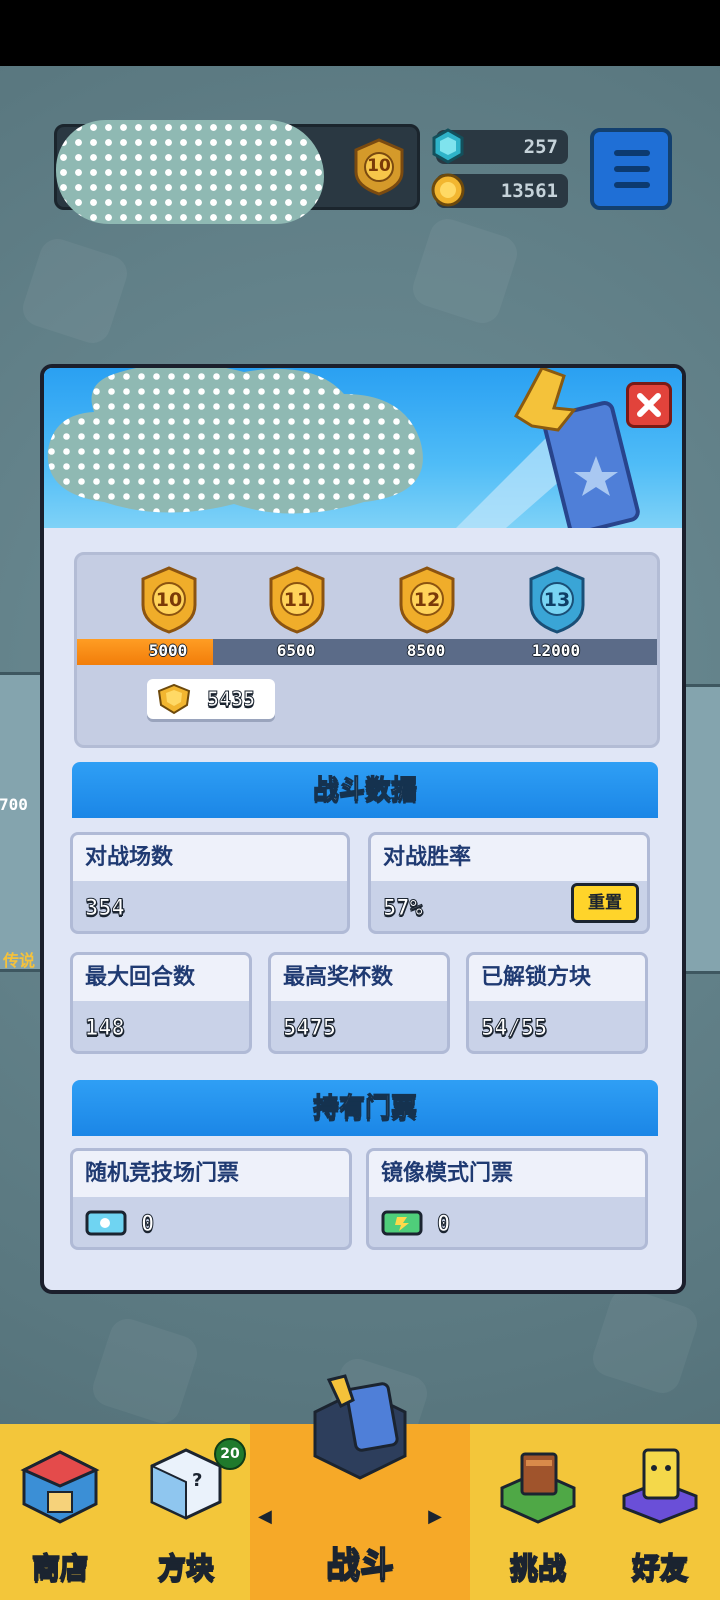 This screenshot has height=1600, width=720. Describe the element at coordinates (514, 1029) in the screenshot. I see `stat-value: 54/55` at that location.